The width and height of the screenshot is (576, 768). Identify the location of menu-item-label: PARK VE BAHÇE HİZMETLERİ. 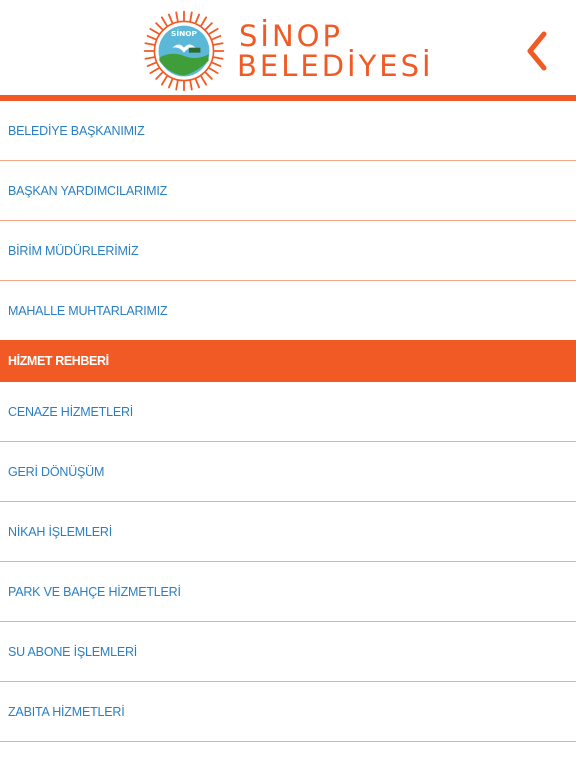
(94, 591).